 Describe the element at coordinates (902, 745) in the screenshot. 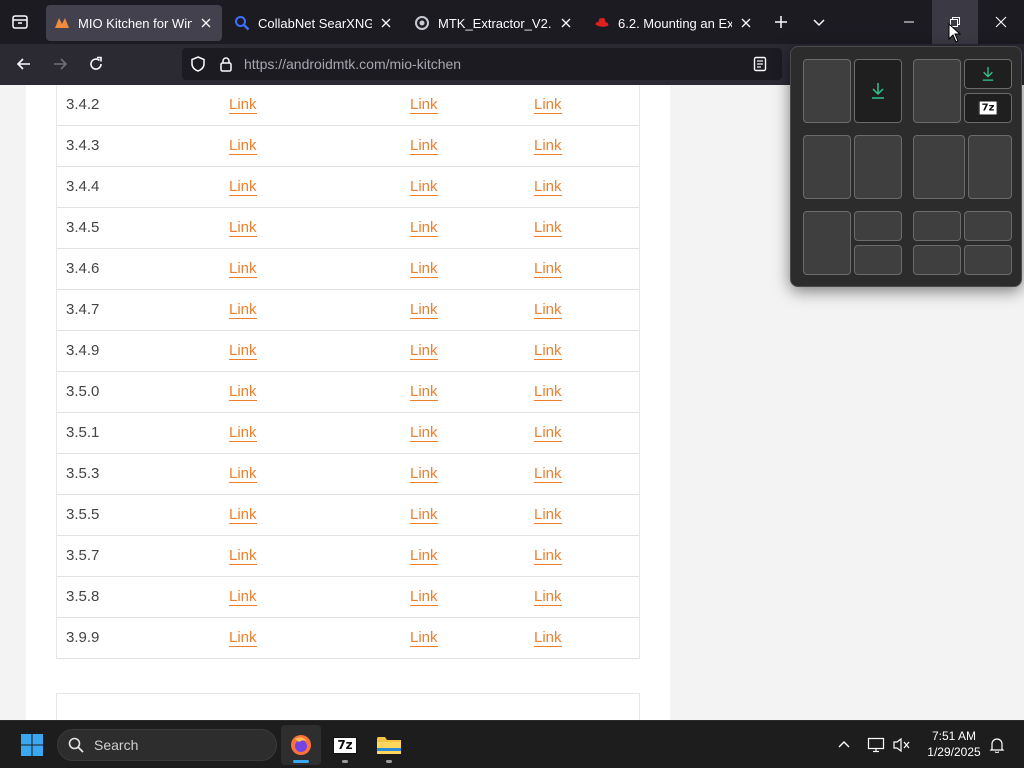

I see `volume-button` at that location.